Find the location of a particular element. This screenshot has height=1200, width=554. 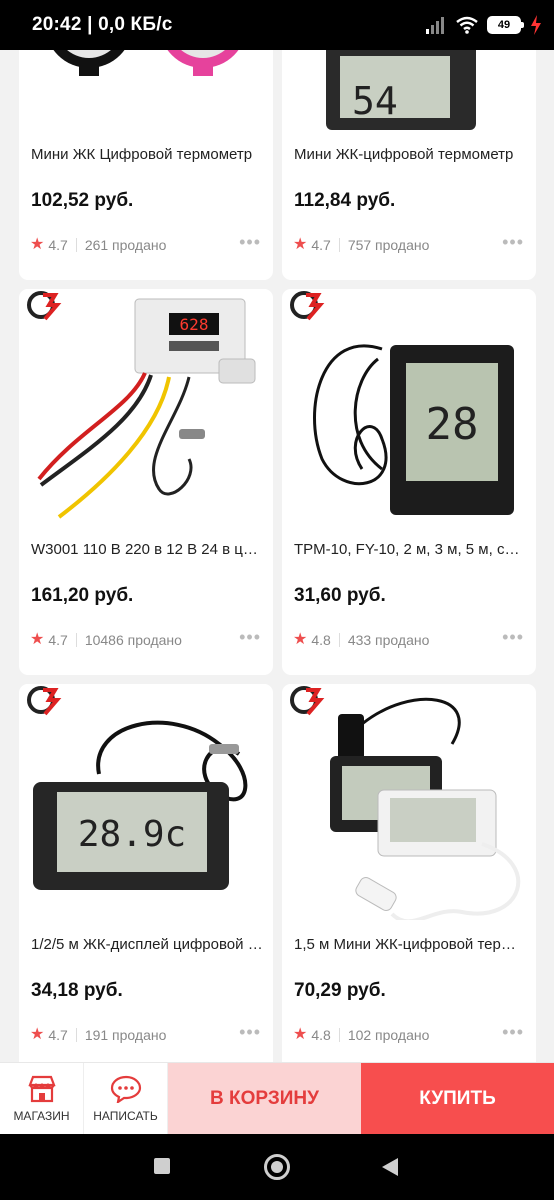

add-to-cart-button: В КОРЗИНУ is located at coordinates (264, 1099).